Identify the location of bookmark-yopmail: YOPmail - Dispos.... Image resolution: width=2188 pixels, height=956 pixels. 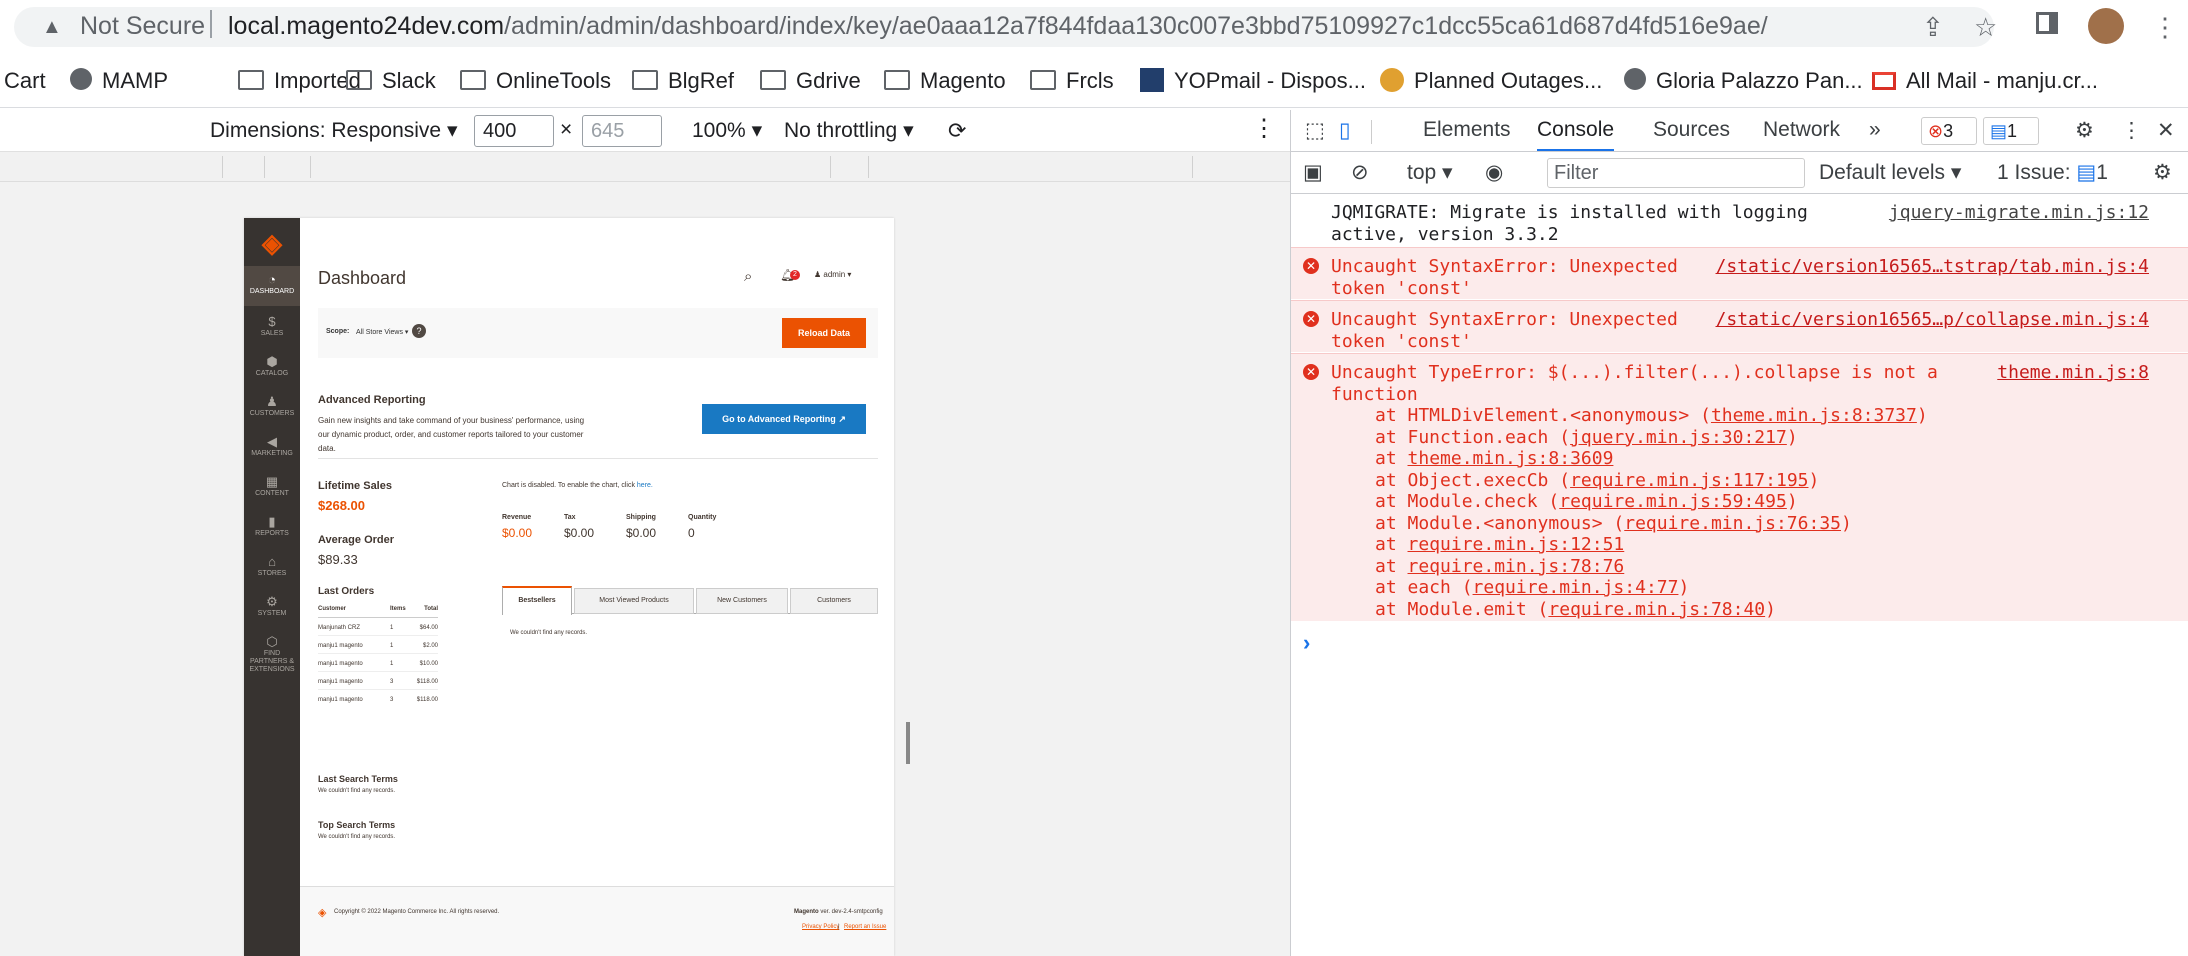
(1253, 81).